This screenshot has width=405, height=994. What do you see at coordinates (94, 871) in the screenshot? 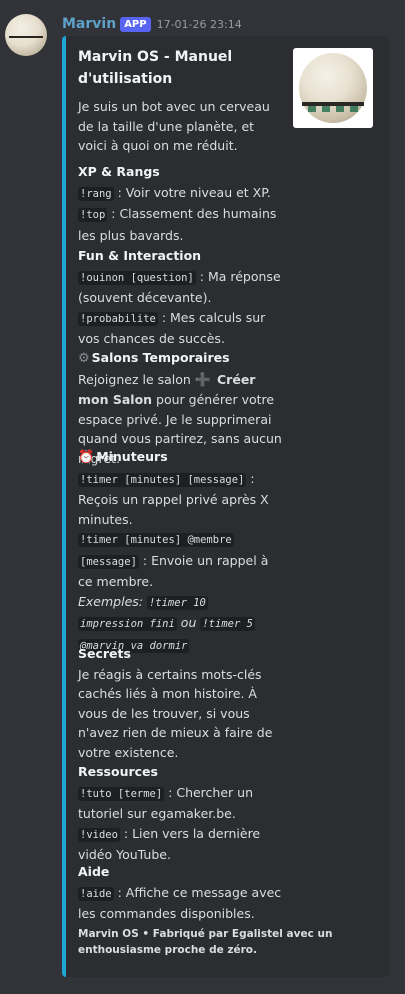
I see `section-aide-title: Aide` at bounding box center [94, 871].